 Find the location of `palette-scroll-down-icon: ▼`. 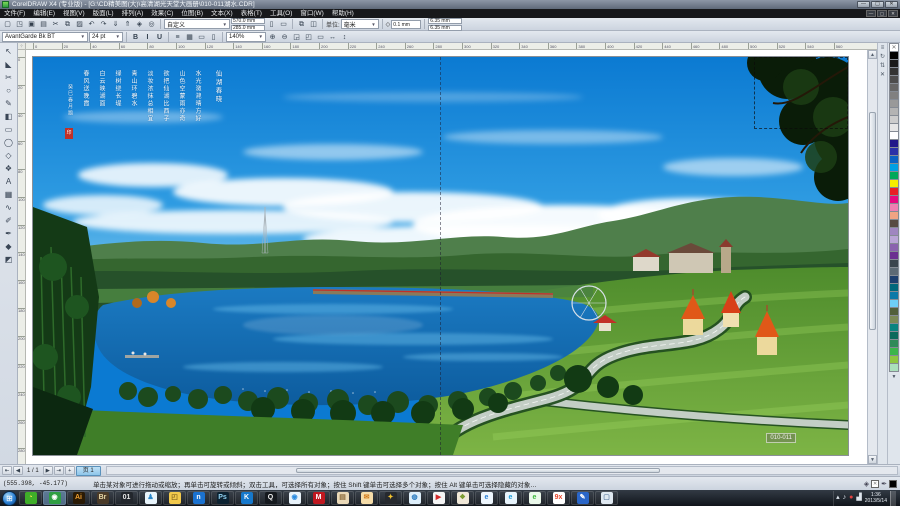

palette-scroll-down-icon: ▼ is located at coordinates (894, 377).